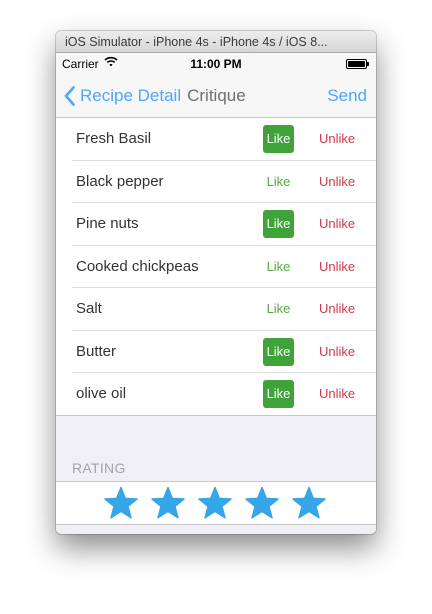  What do you see at coordinates (137, 266) in the screenshot?
I see `ingredient-name: Cooked chickpeas` at bounding box center [137, 266].